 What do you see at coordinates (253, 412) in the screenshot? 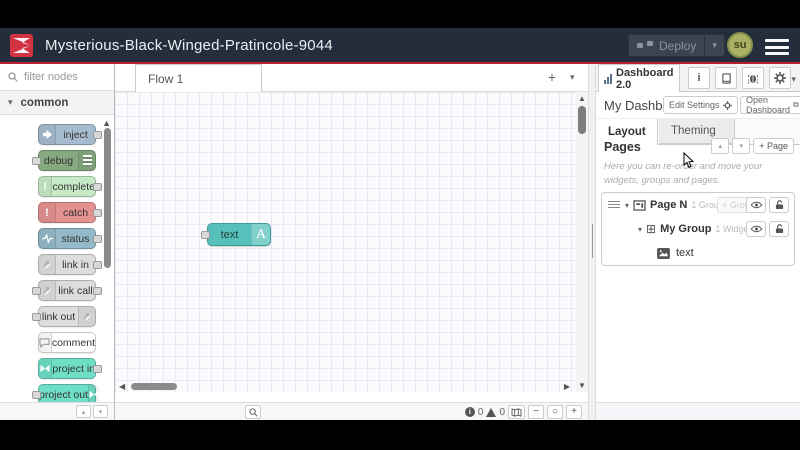
I see `search-flows-button` at bounding box center [253, 412].